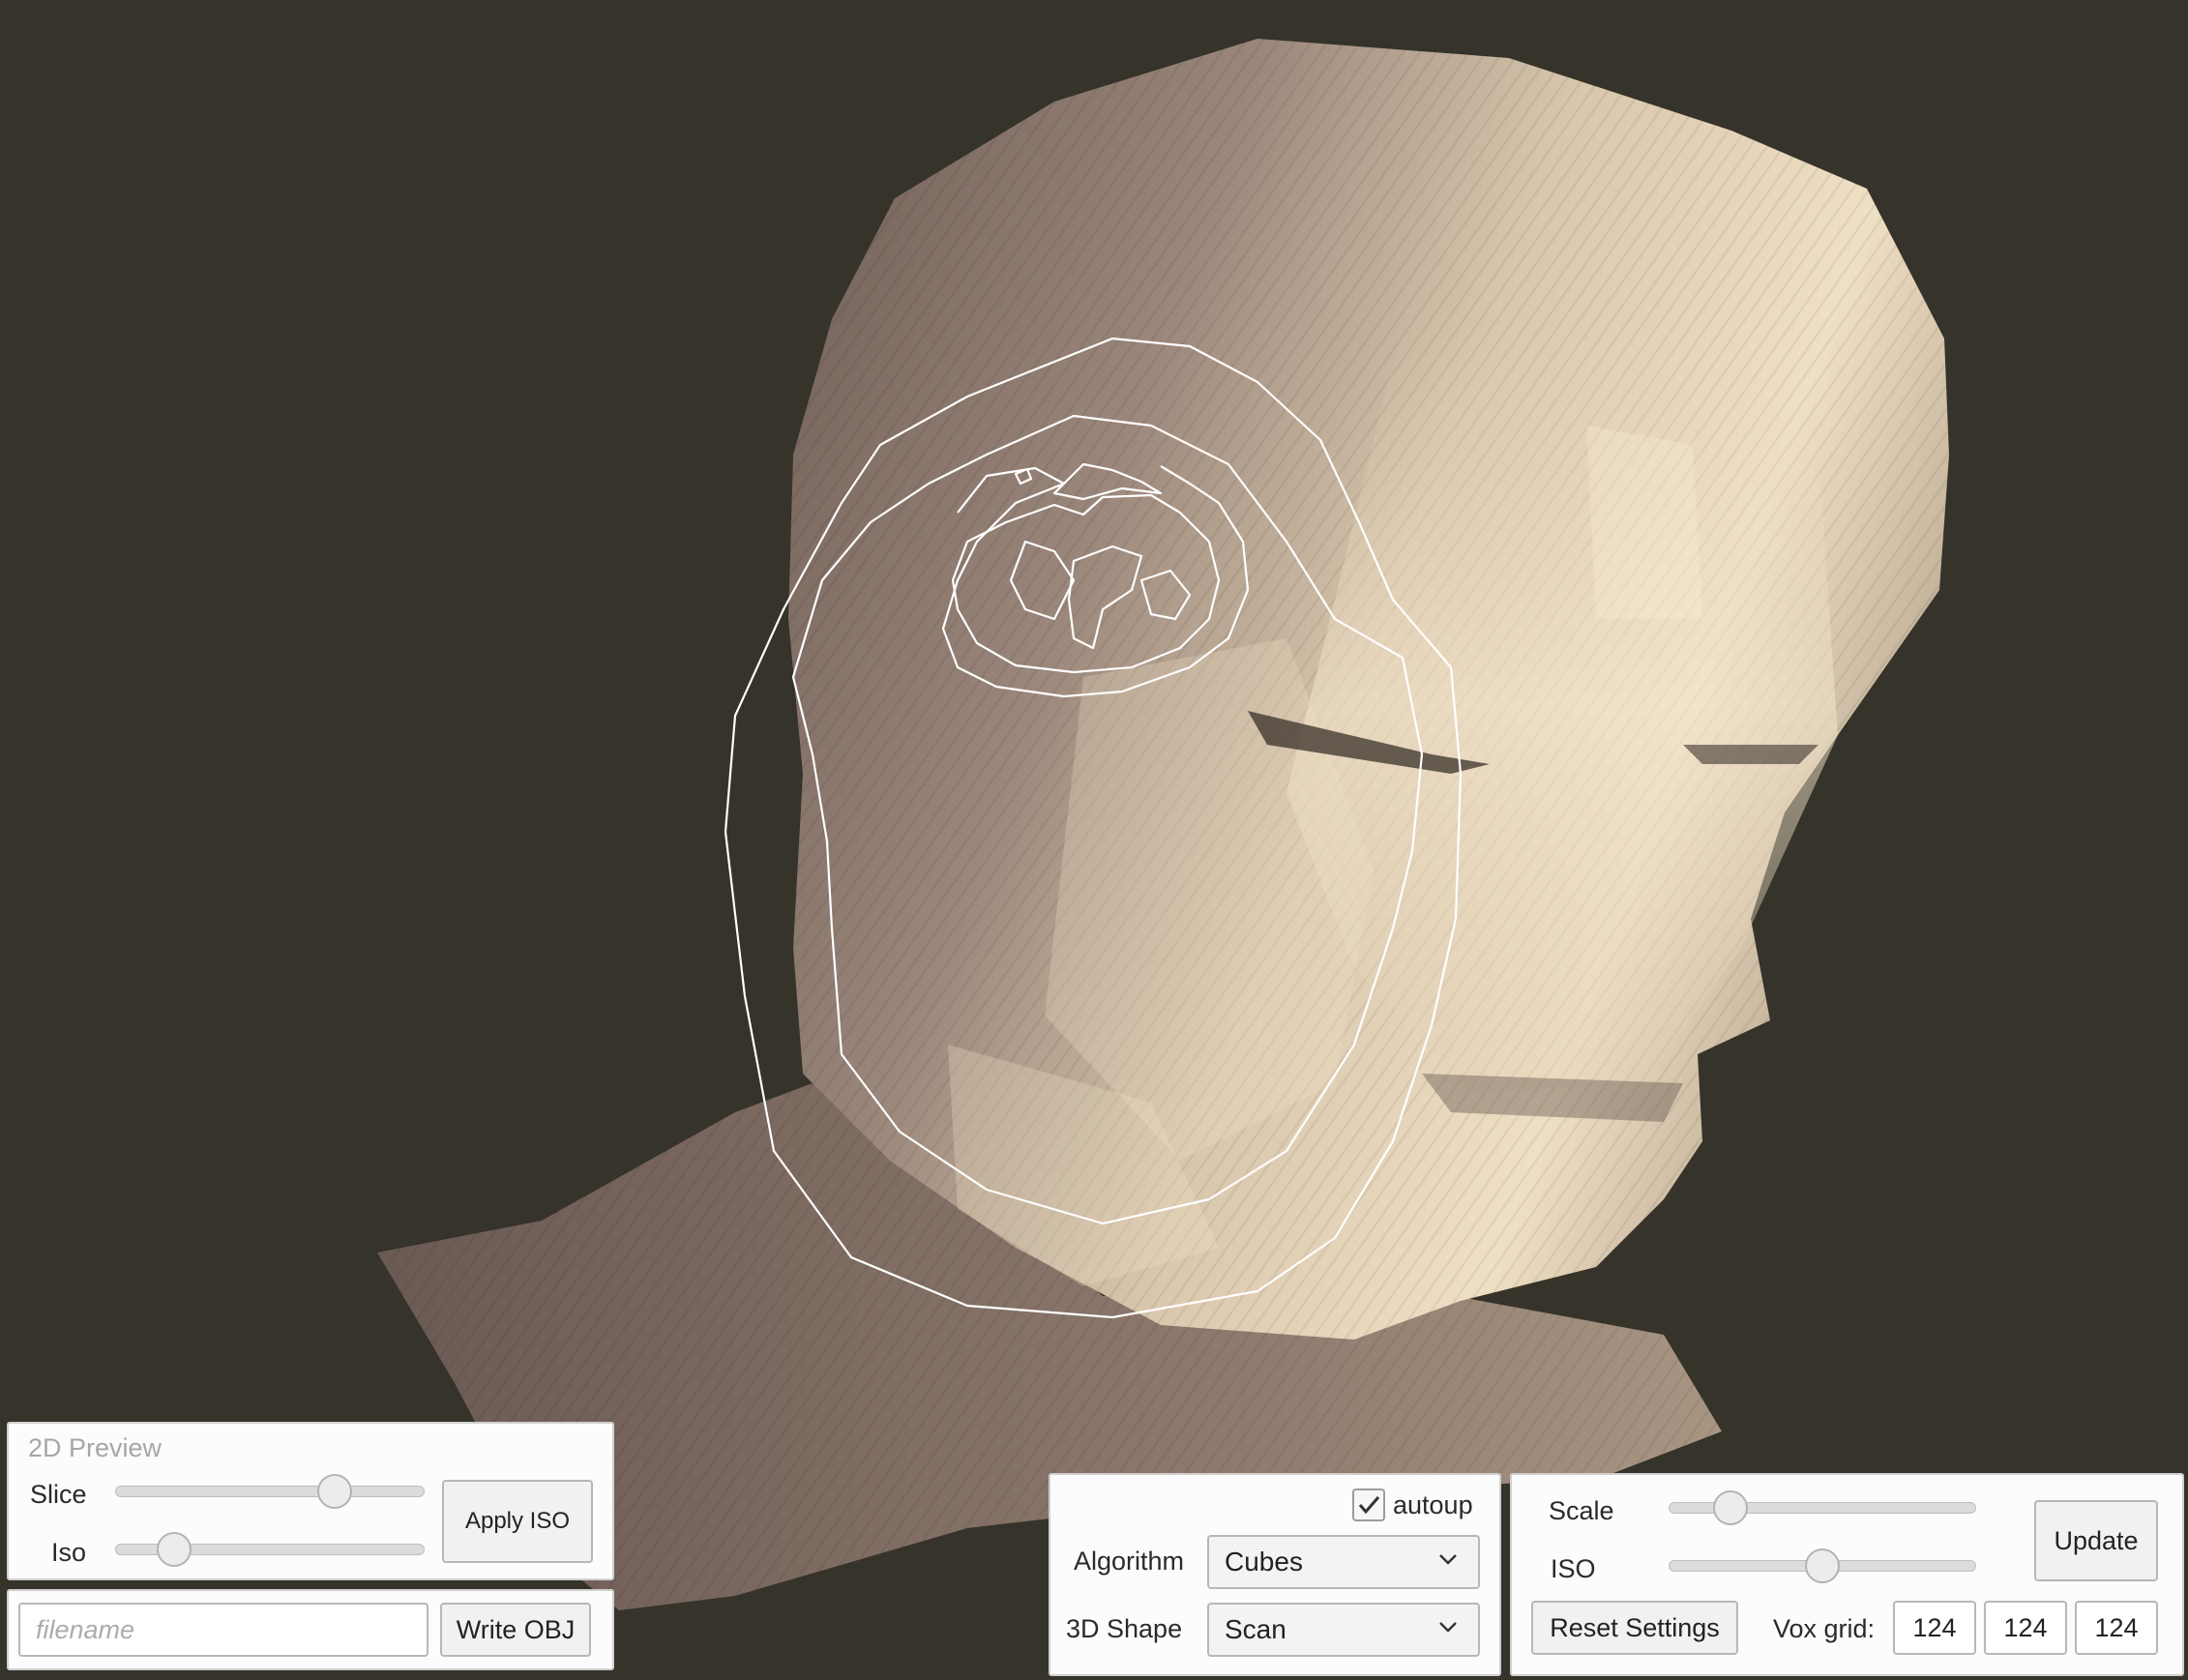 The width and height of the screenshot is (2188, 1680). I want to click on preview-panel: 2D Preview Slice Iso Apply ISO, so click(310, 1501).